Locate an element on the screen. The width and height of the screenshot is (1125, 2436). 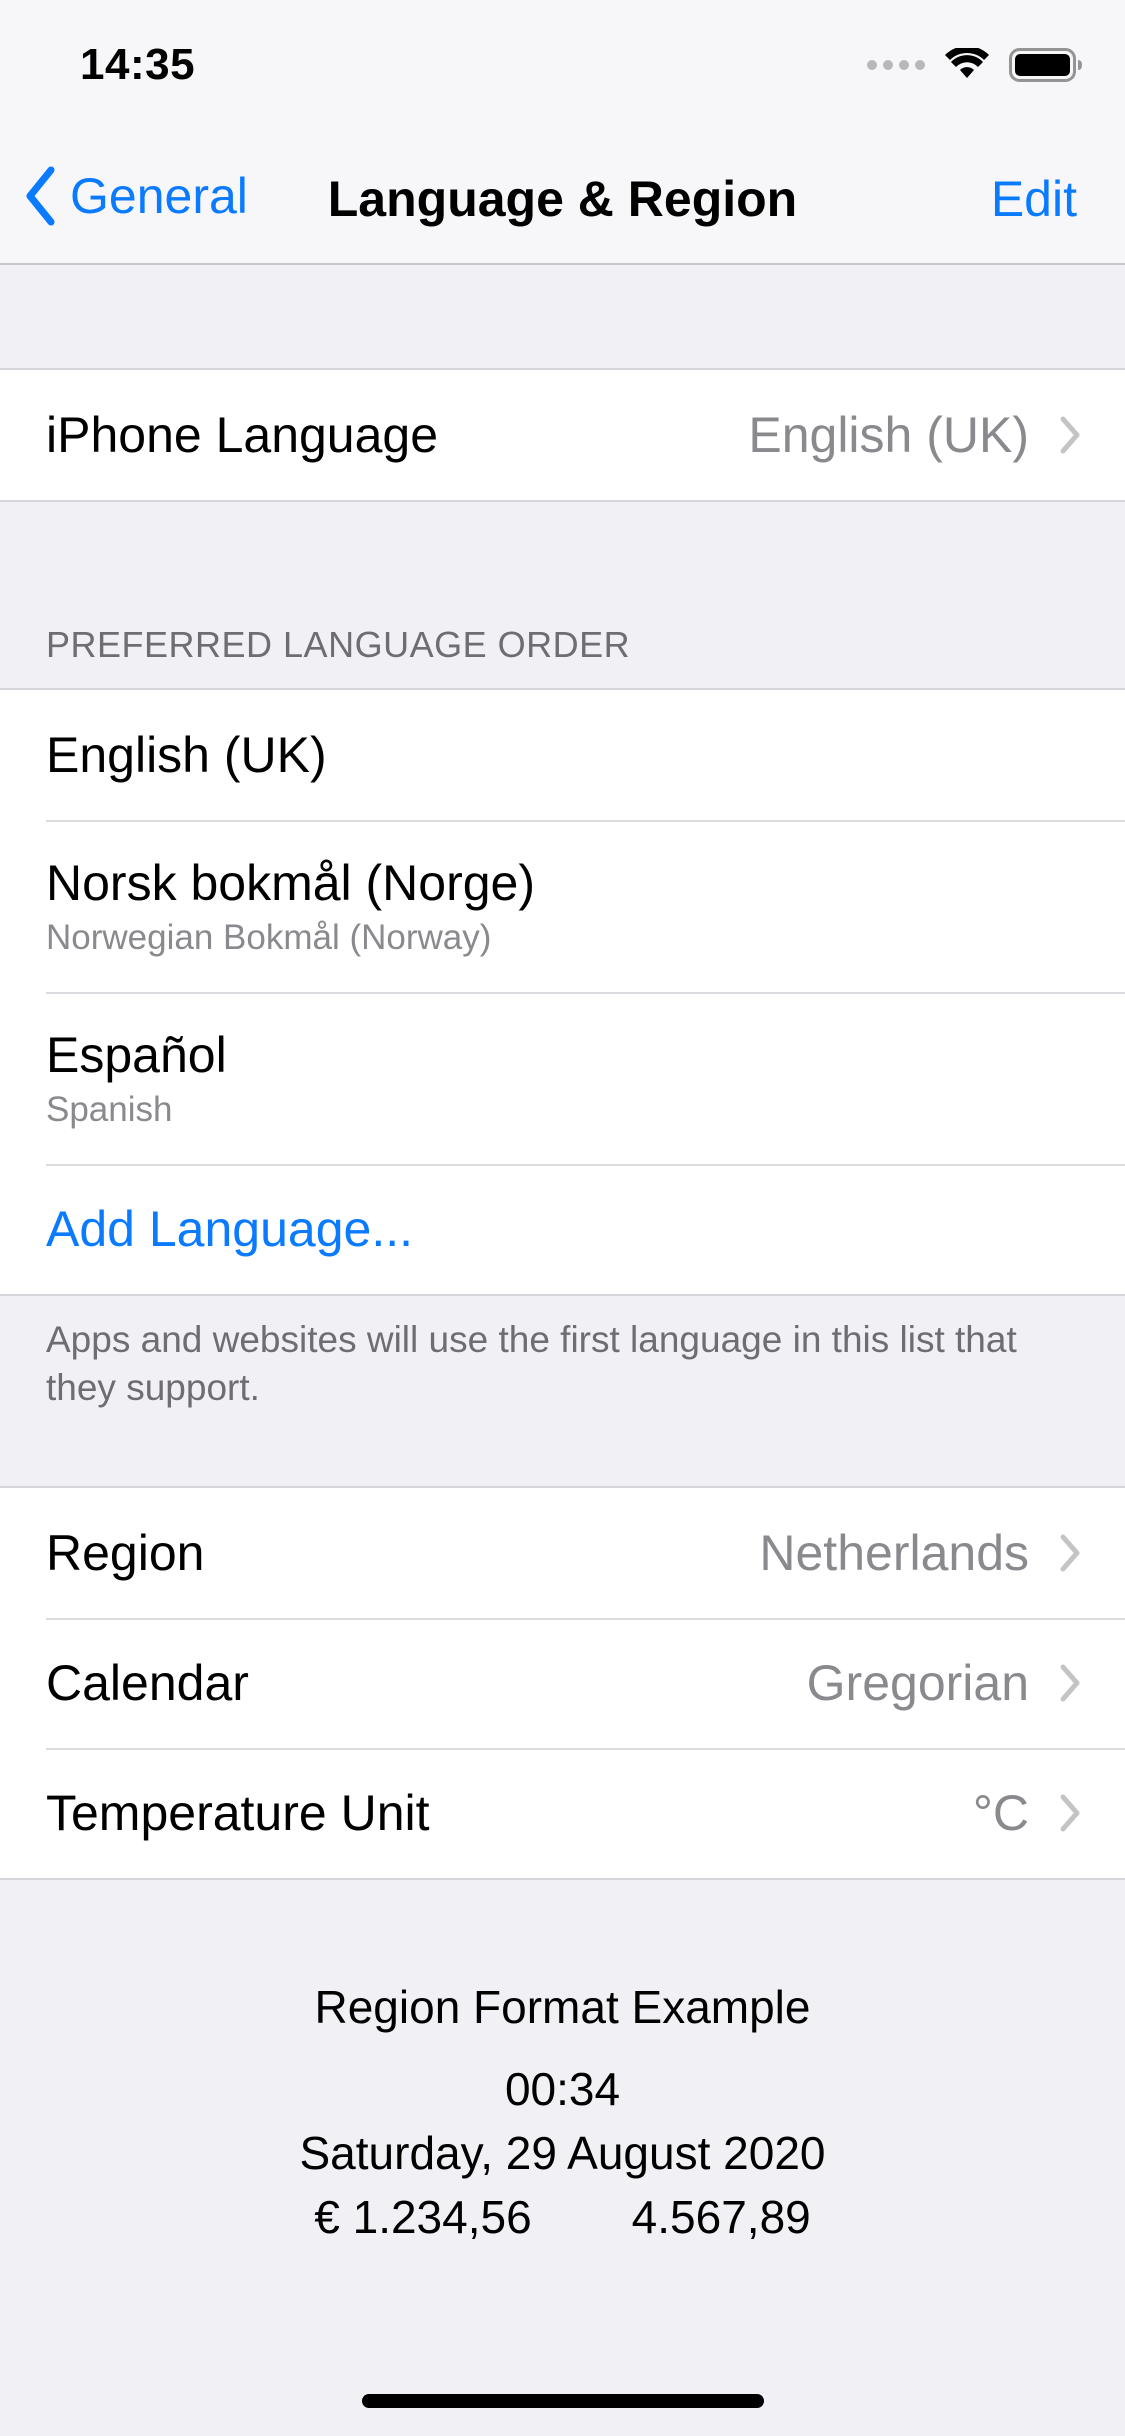
region-row: Region Netherlands is located at coordinates (562, 1553).